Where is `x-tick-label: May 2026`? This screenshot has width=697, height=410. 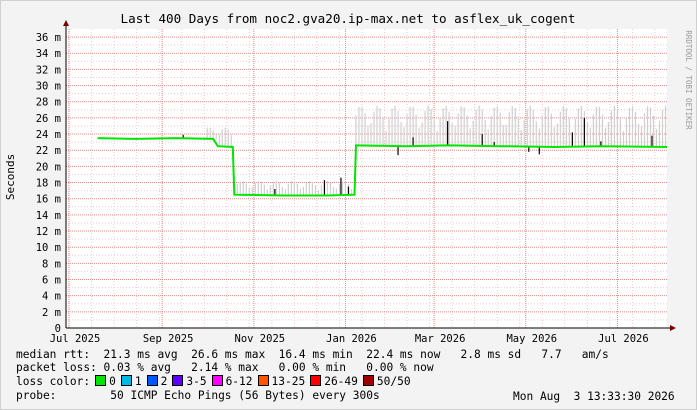 x-tick-label: May 2026 is located at coordinates (531, 339).